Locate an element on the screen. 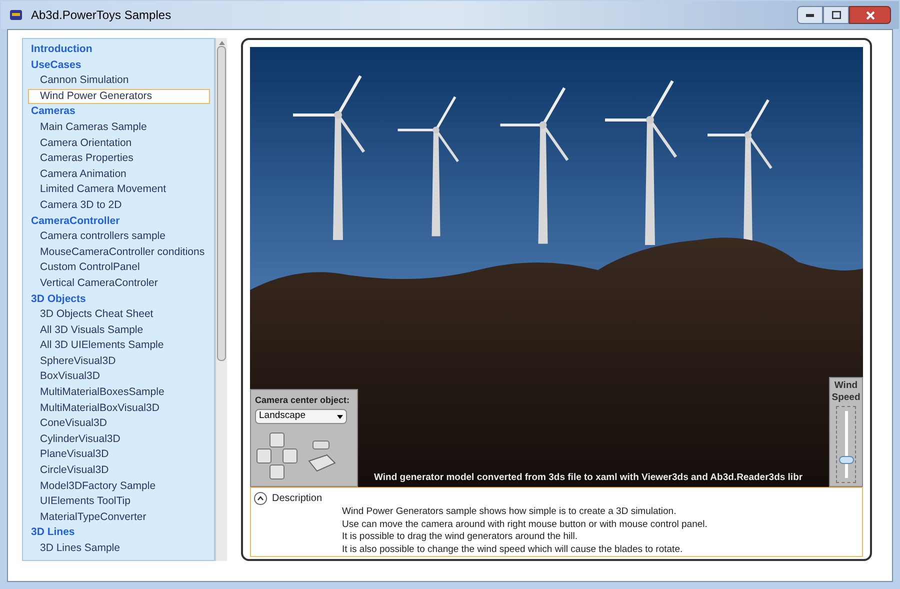 The image size is (900, 589). maximize-icon is located at coordinates (836, 15).